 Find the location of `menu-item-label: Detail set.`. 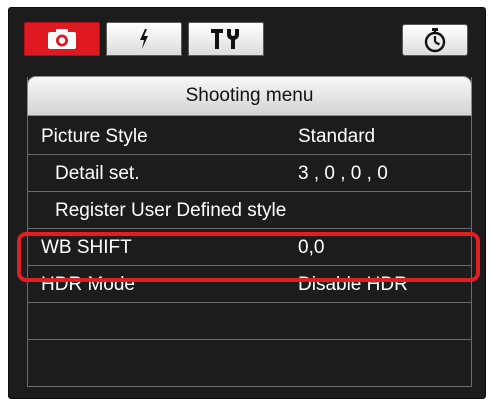

menu-item-label: Detail set. is located at coordinates (97, 173).